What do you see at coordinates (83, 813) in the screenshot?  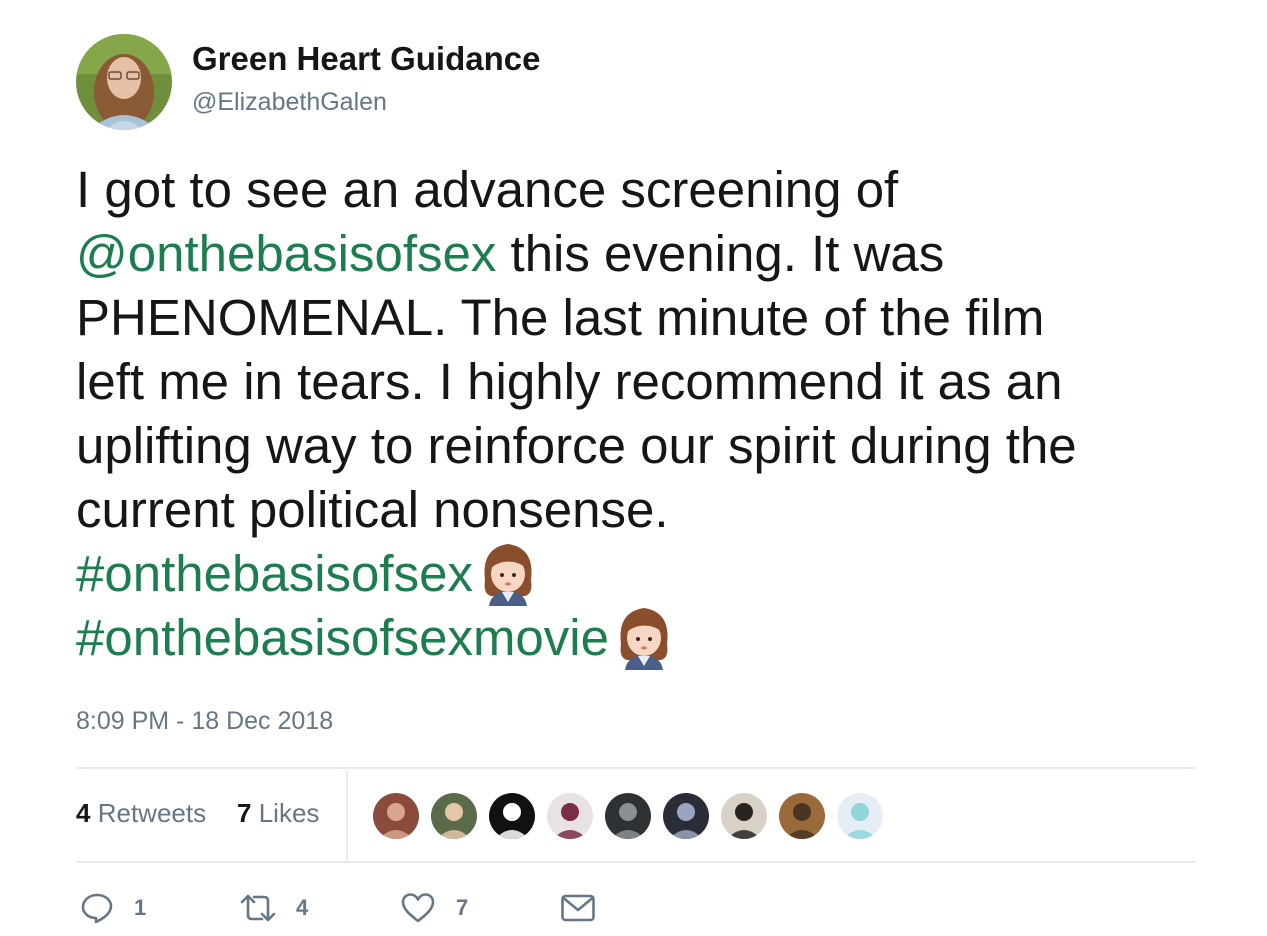 I see `retweets-count: 4` at bounding box center [83, 813].